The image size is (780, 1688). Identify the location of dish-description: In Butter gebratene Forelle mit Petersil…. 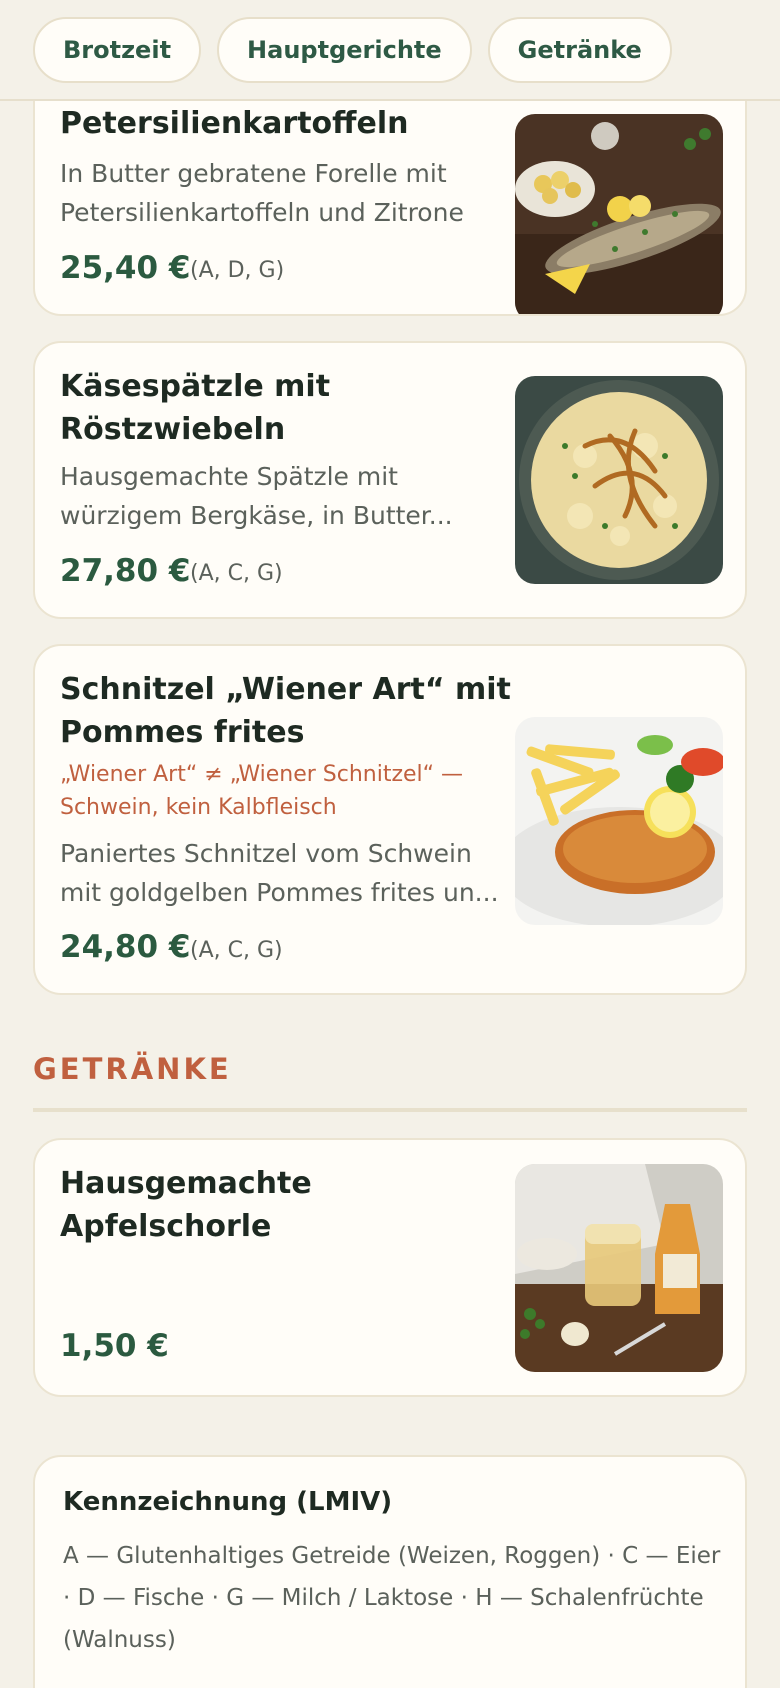
(262, 193).